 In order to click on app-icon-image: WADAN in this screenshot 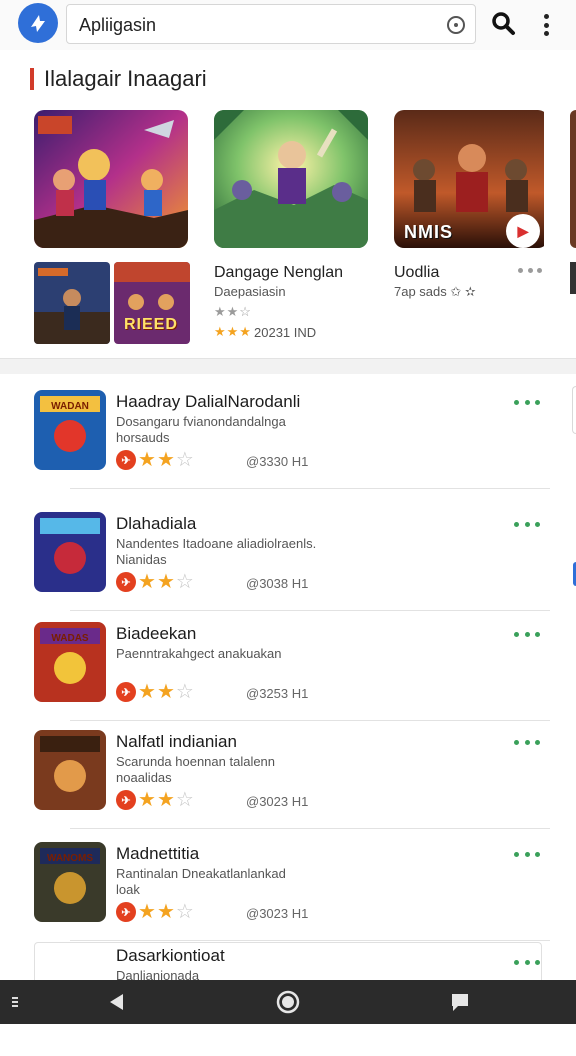, I will do `click(70, 430)`.